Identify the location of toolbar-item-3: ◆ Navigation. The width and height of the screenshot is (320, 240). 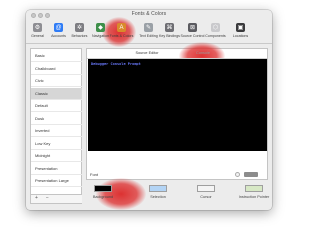
(100, 32).